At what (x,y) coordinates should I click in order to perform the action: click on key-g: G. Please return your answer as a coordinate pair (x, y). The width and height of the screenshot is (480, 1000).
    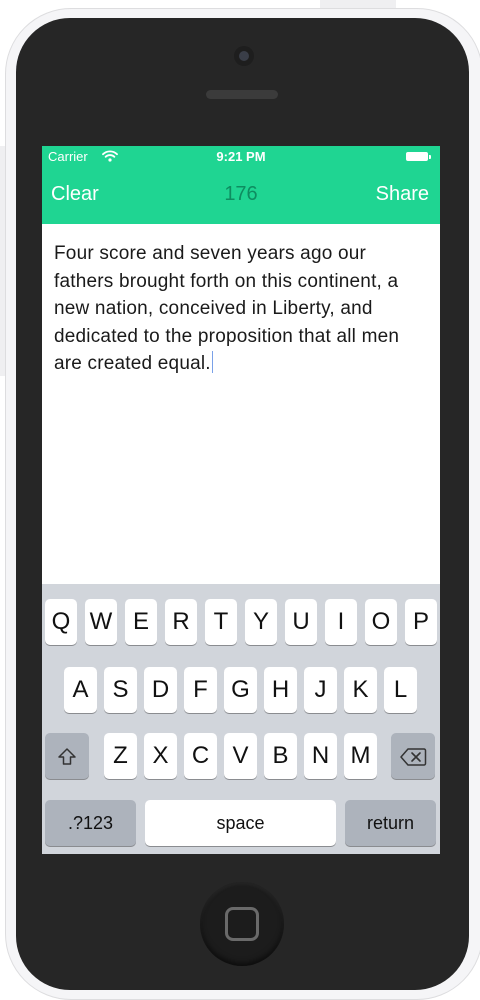
    Looking at the image, I should click on (240, 690).